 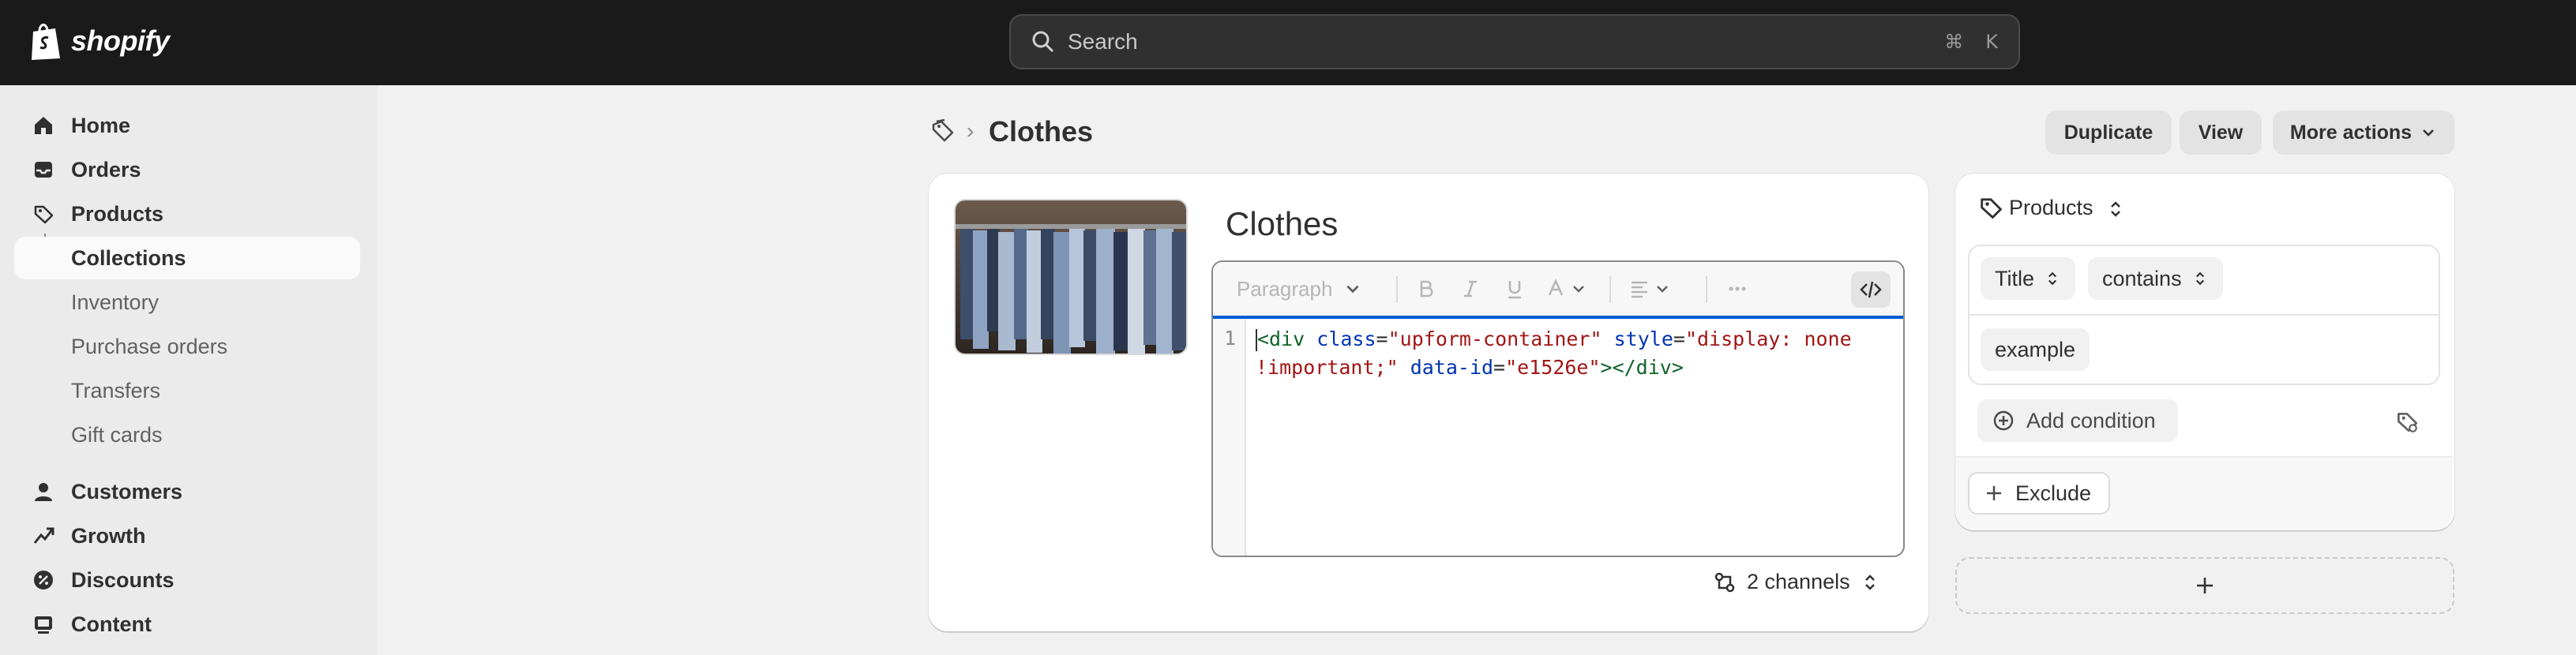 What do you see at coordinates (120, 40) in the screenshot?
I see `logo-text: shopify` at bounding box center [120, 40].